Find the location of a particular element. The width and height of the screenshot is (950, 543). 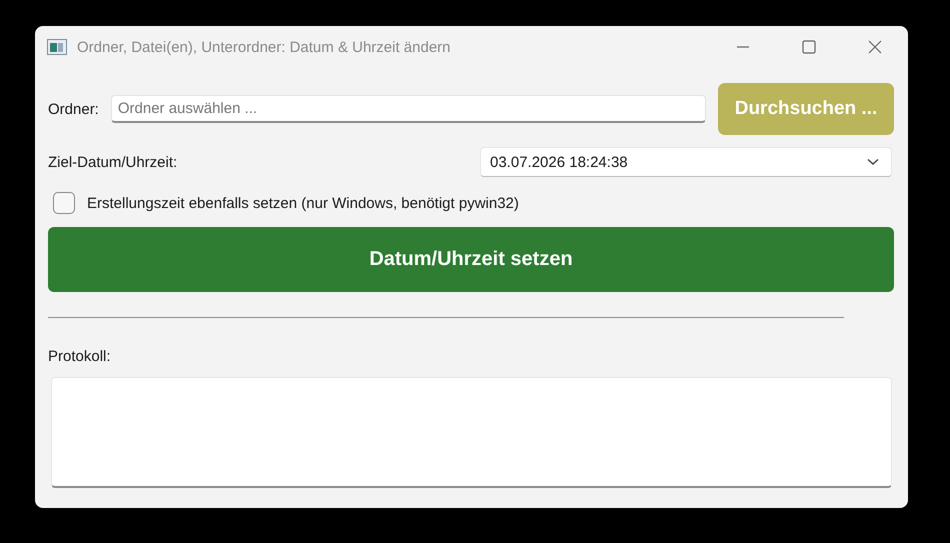

chevron-down-icon is located at coordinates (873, 162).